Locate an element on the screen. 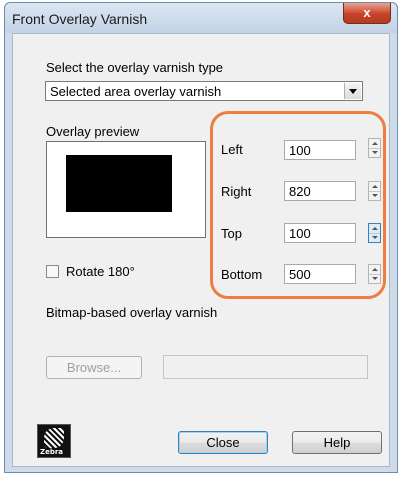 Image resolution: width=402 pixels, height=477 pixels. bitmap-path-field is located at coordinates (265, 367).